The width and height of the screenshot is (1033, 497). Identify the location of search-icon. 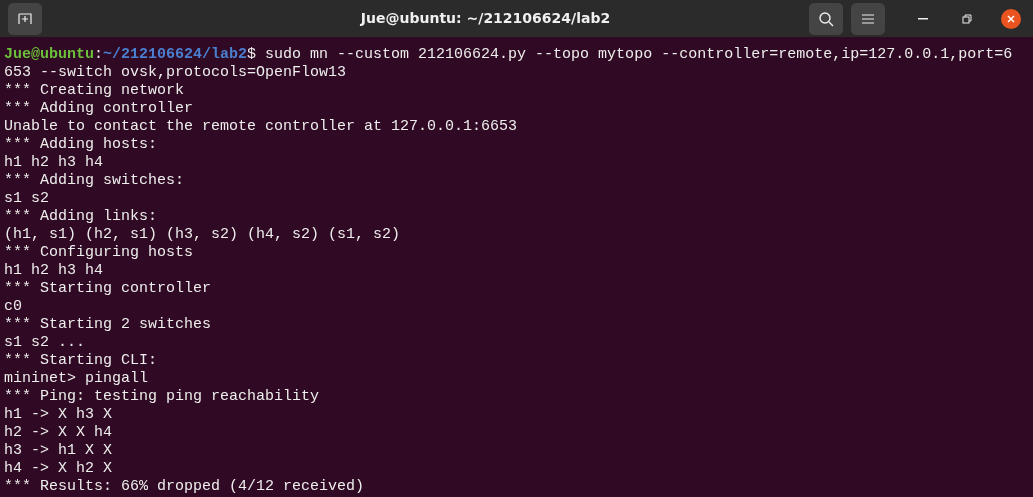
(826, 18).